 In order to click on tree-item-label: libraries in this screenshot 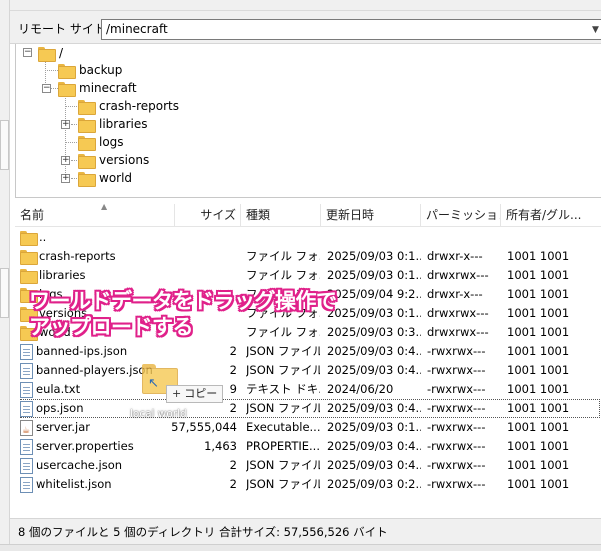, I will do `click(123, 124)`.